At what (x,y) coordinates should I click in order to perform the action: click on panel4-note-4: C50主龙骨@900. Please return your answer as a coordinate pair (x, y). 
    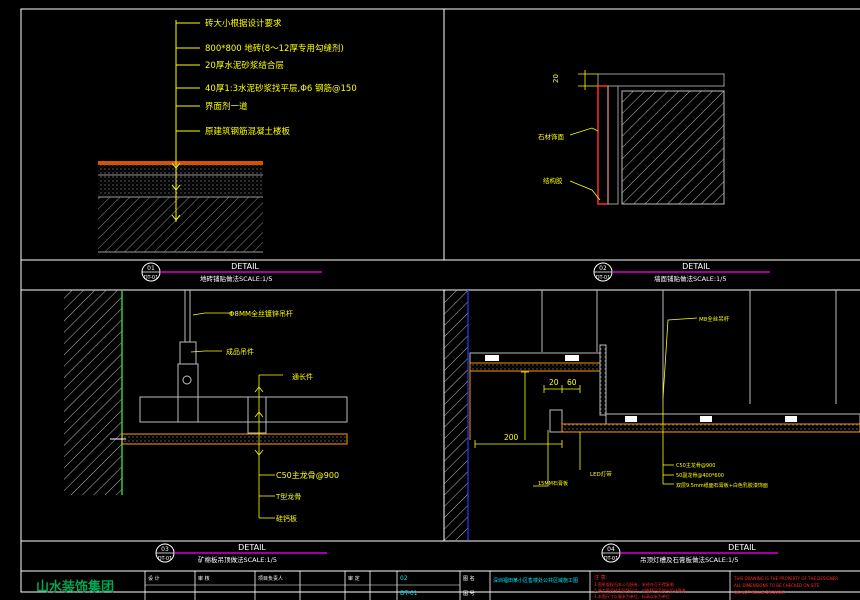
    Looking at the image, I should click on (695, 465).